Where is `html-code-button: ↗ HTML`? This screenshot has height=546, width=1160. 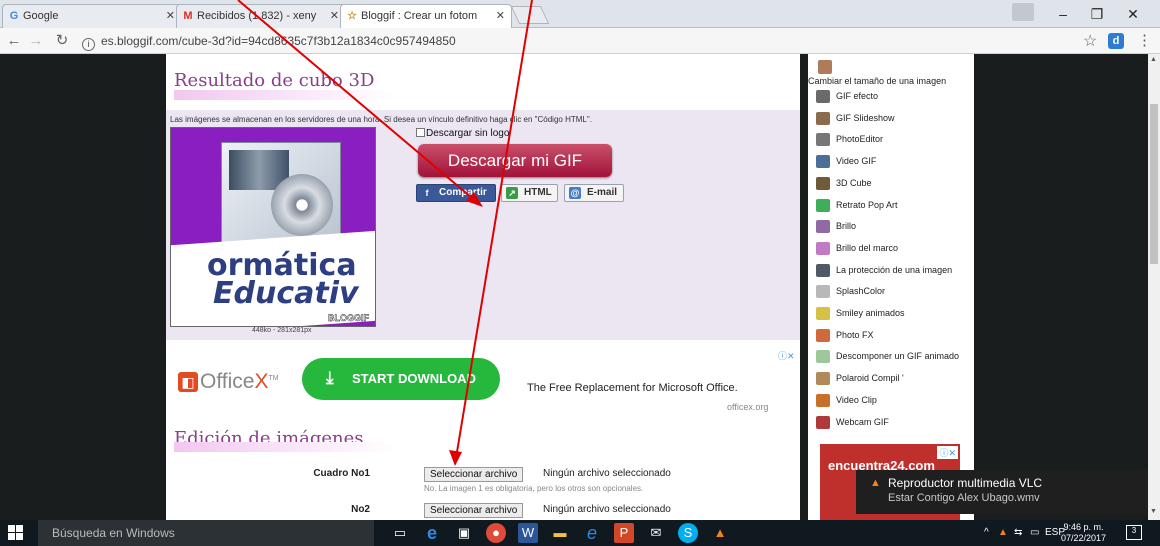
html-code-button: ↗ HTML is located at coordinates (529, 193).